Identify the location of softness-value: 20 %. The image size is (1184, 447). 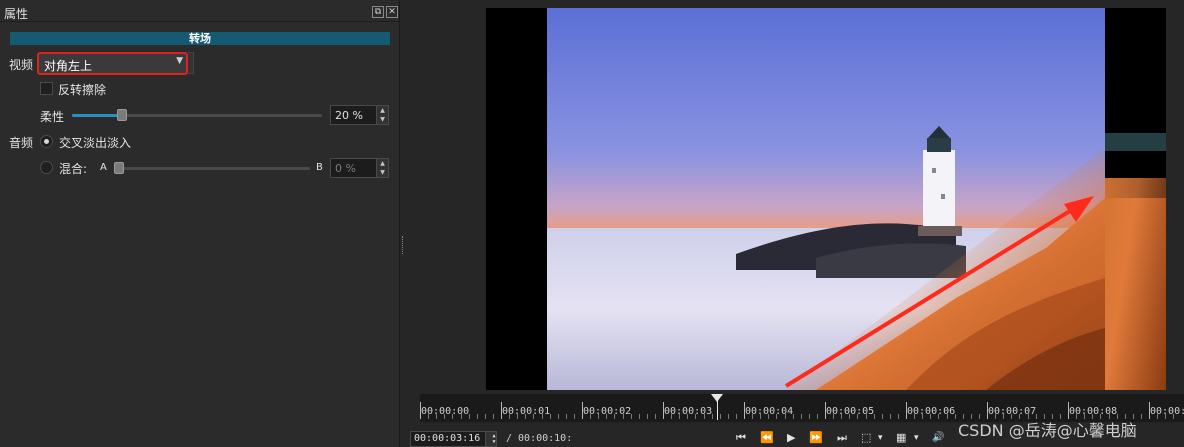
(349, 115).